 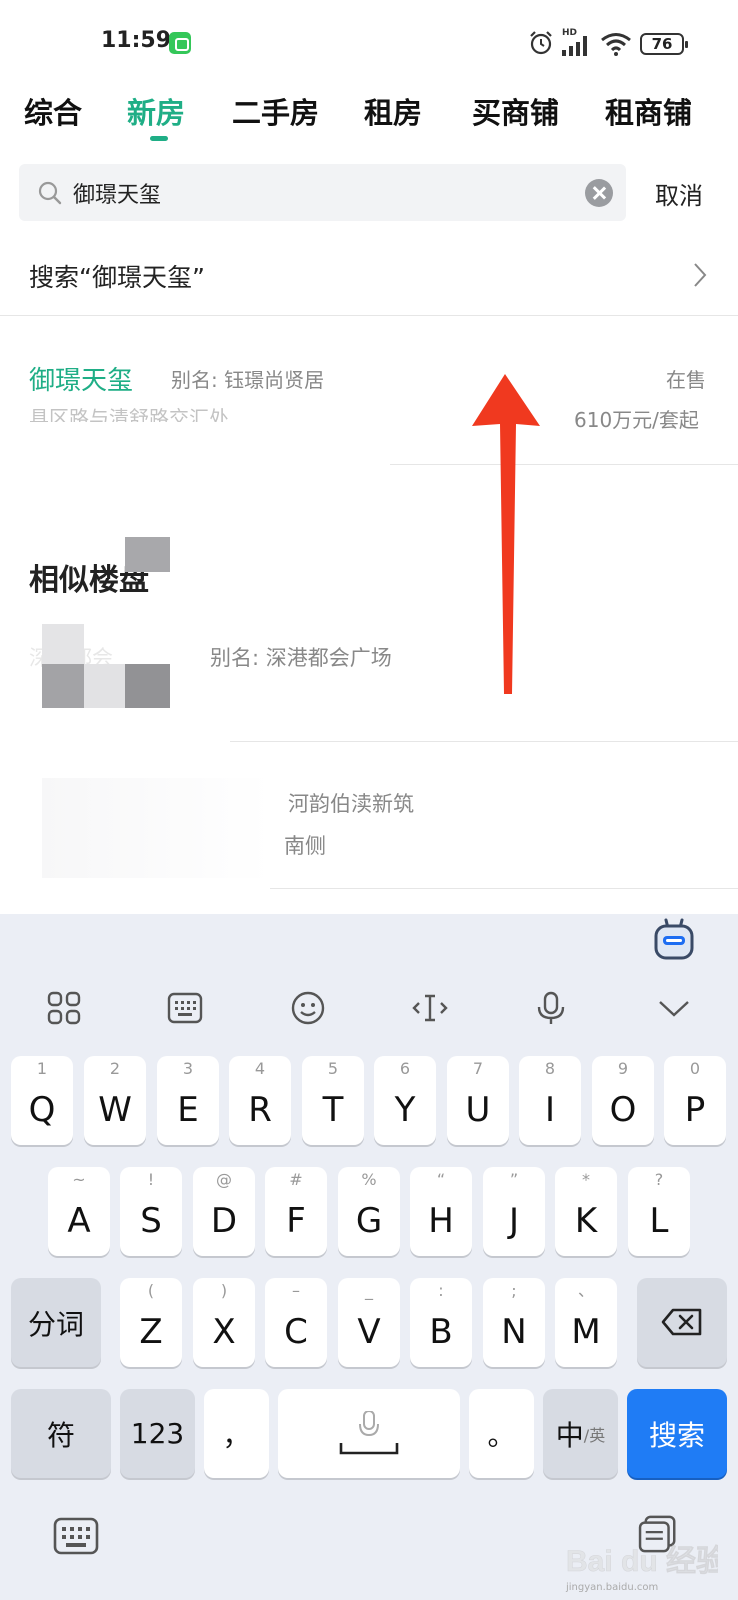 What do you see at coordinates (599, 193) in the screenshot?
I see `clear-icon` at bounding box center [599, 193].